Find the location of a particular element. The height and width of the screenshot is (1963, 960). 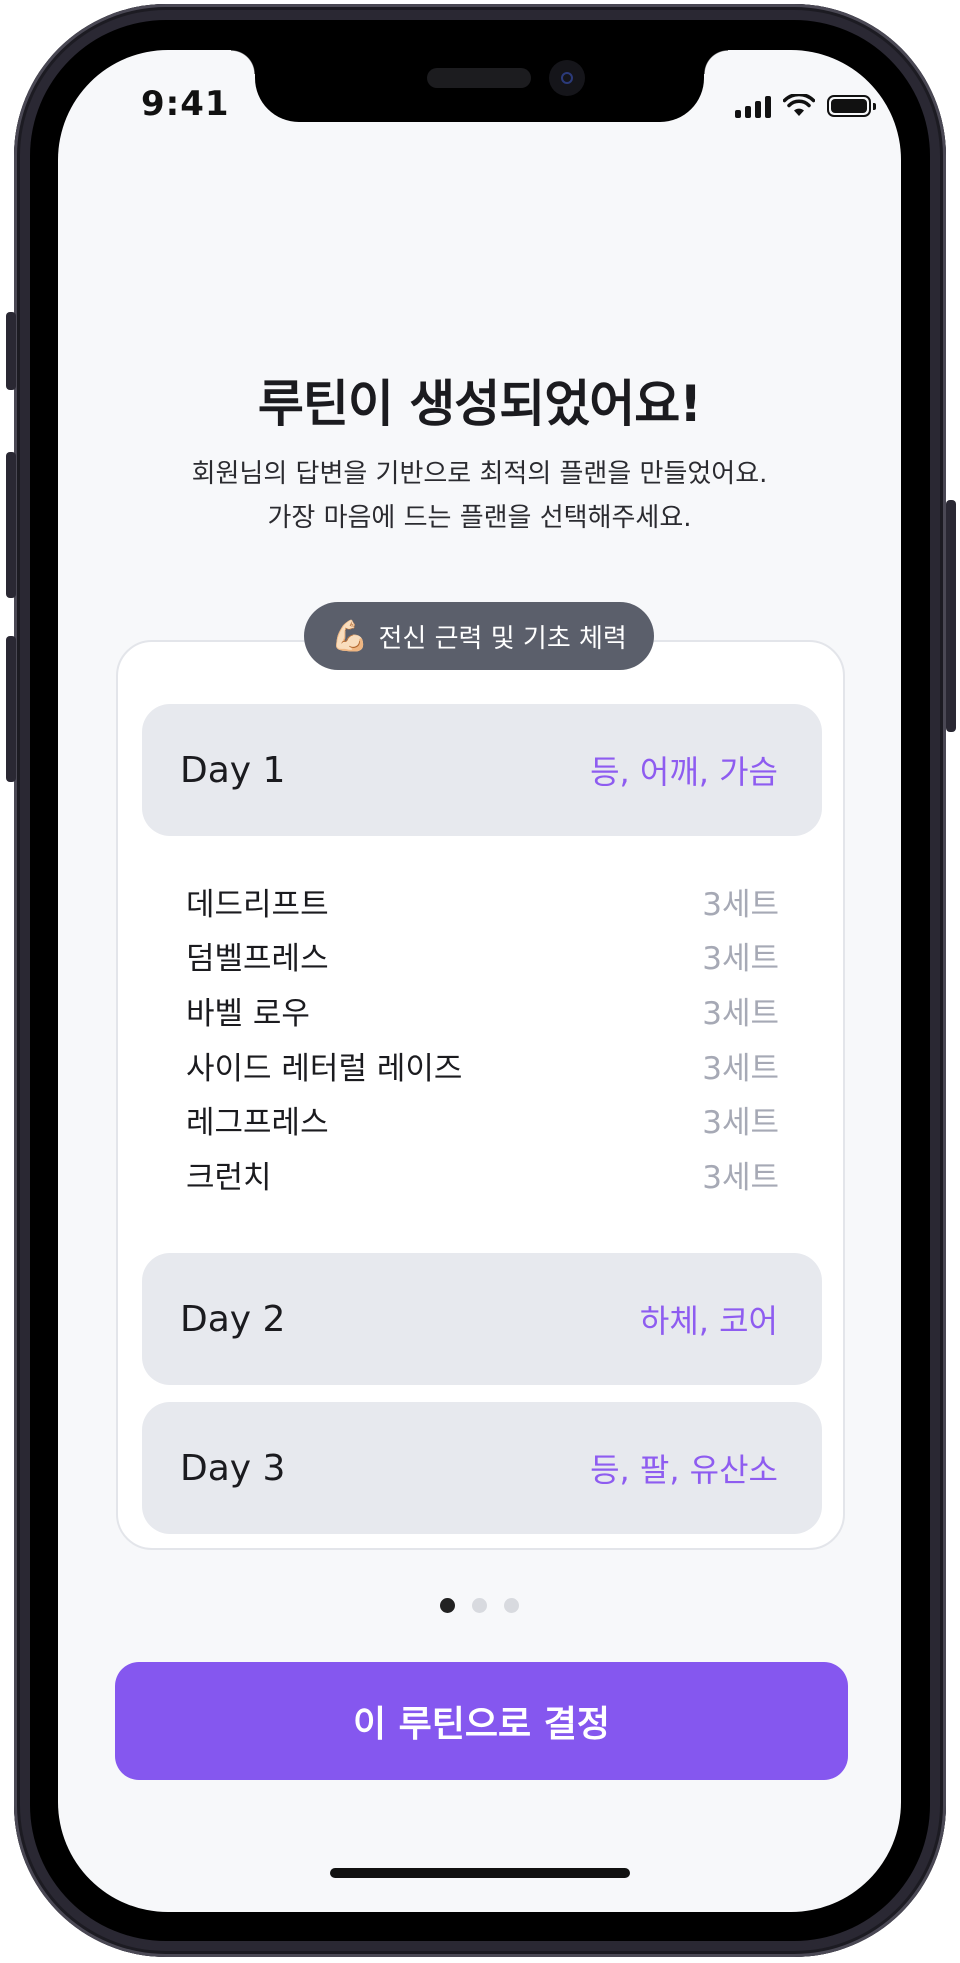

day-header: Day 2 하체, 코어 is located at coordinates (482, 1319).